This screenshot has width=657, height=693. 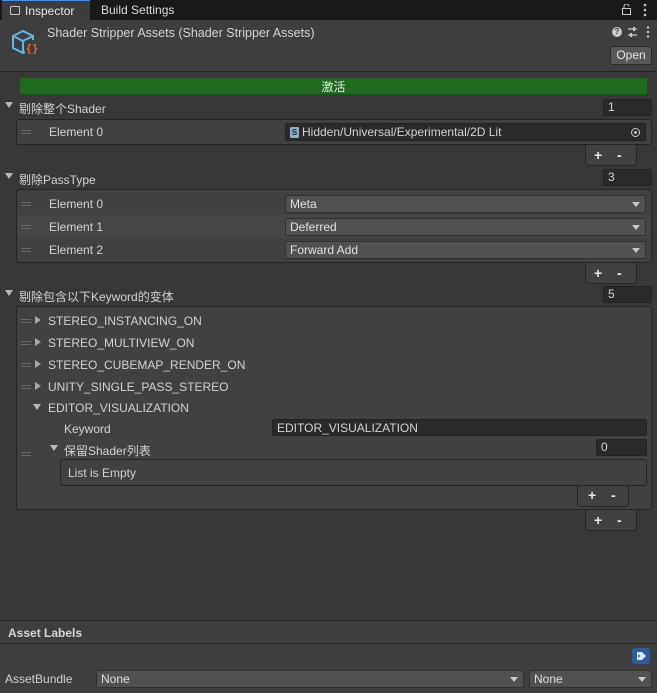 What do you see at coordinates (118, 408) in the screenshot?
I see `keyword-item-label: EDITOR_VISUALIZATION` at bounding box center [118, 408].